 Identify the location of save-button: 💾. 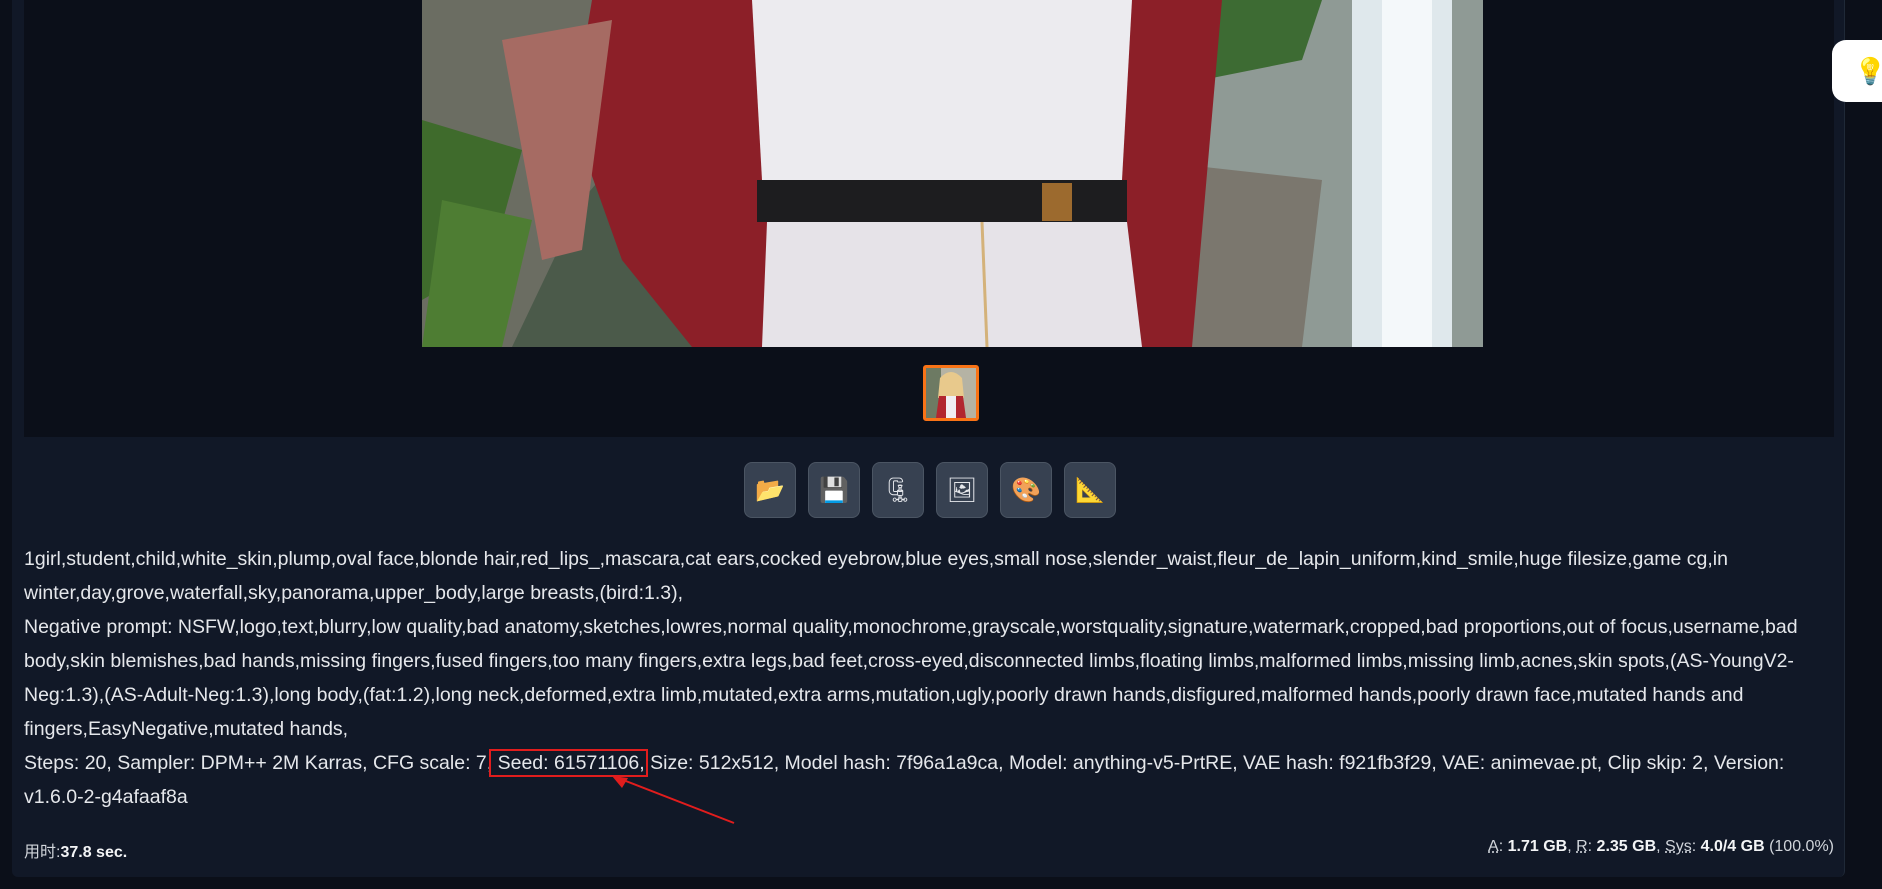
(834, 490).